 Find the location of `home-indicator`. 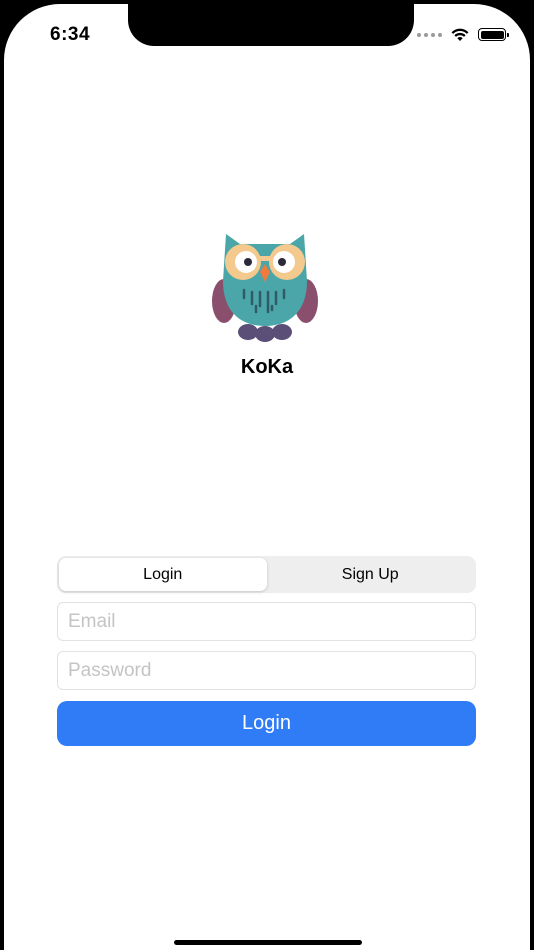

home-indicator is located at coordinates (268, 942).